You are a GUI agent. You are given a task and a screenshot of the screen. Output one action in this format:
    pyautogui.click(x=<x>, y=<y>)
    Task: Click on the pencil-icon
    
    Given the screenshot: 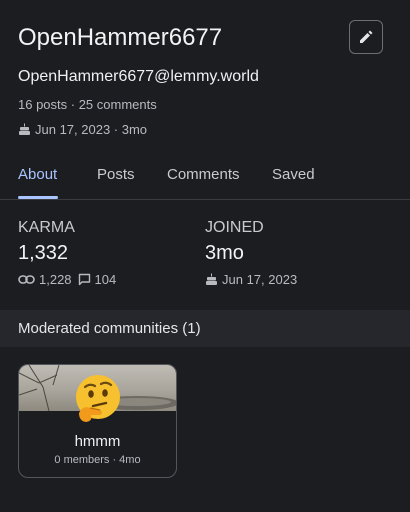 What is the action you would take?
    pyautogui.click(x=366, y=37)
    